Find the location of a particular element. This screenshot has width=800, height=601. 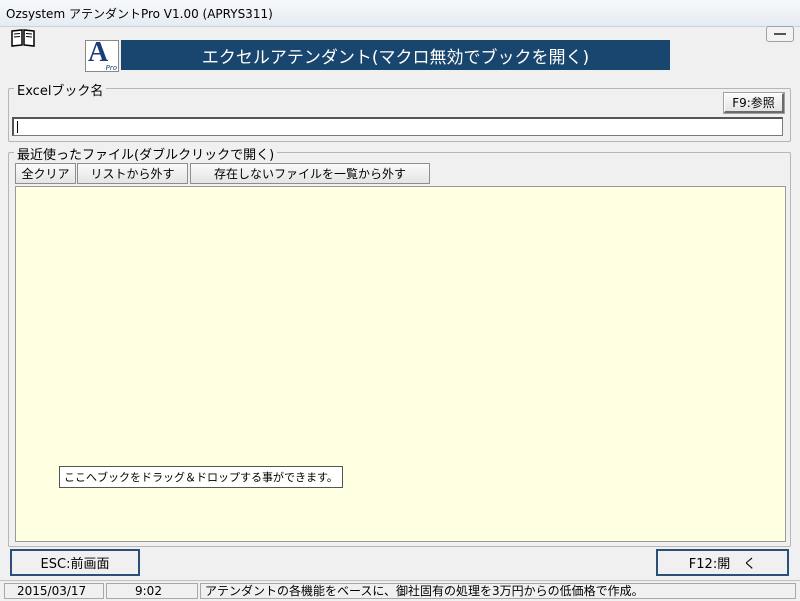

screen-banner: エクセルアテンダント(マクロ無効でブックを開く) is located at coordinates (395, 55).